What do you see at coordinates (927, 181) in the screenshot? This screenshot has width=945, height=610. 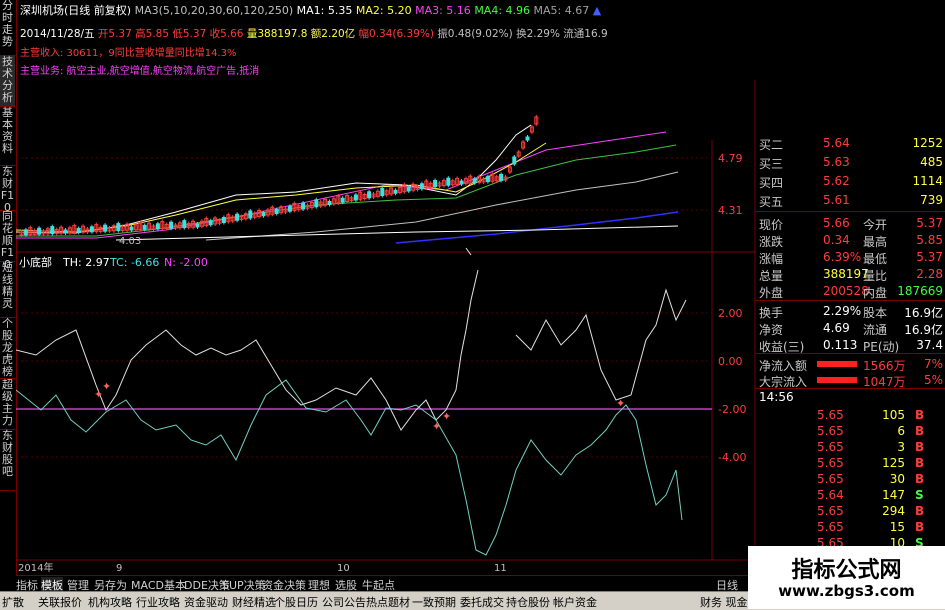 I see `bid-volume: 1114` at bounding box center [927, 181].